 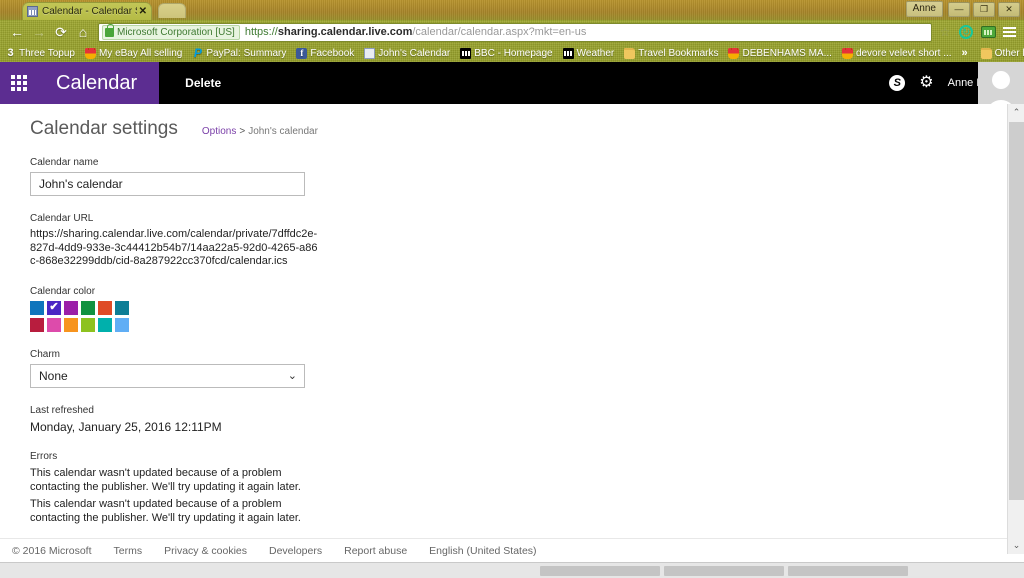 What do you see at coordinates (197, 53) in the screenshot?
I see `paypal-icon: P` at bounding box center [197, 53].